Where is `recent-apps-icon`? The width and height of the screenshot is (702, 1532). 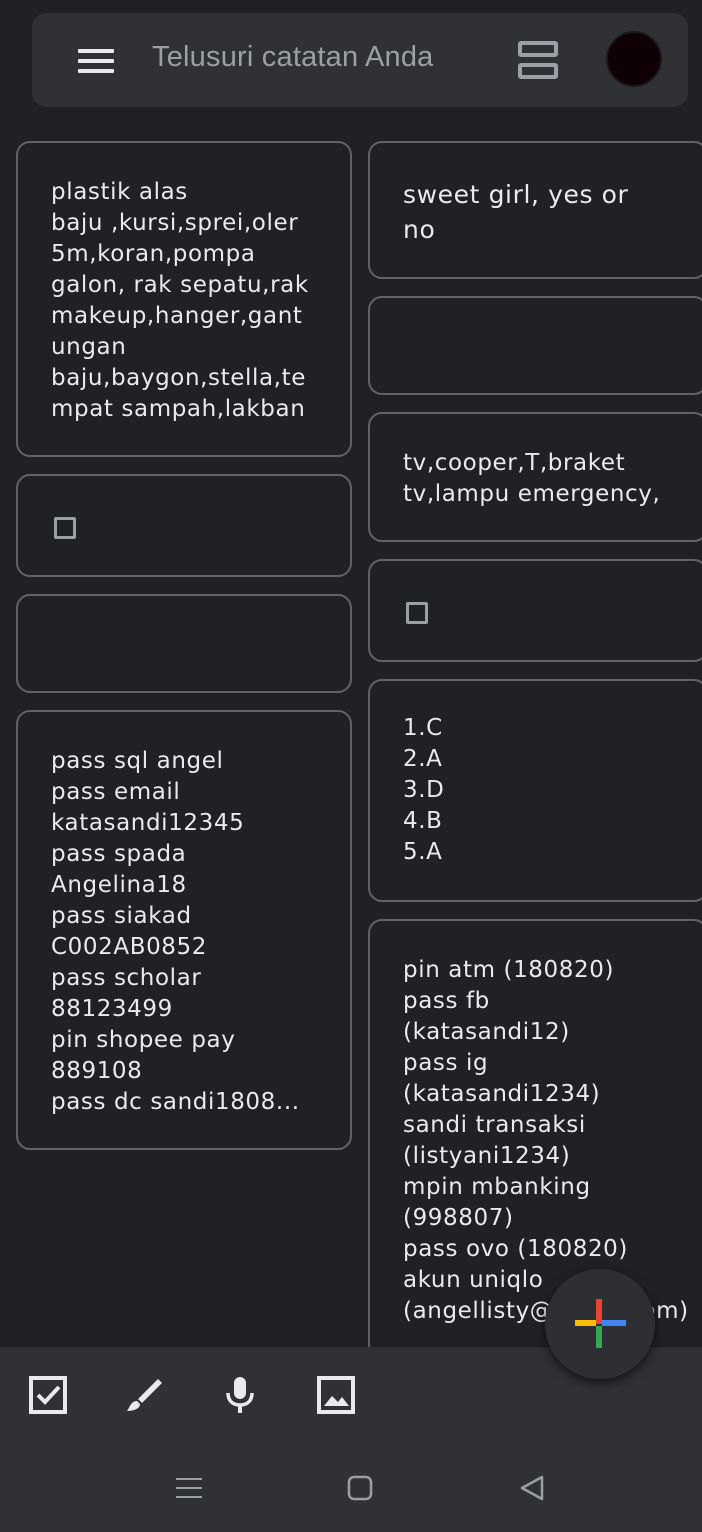
recent-apps-icon is located at coordinates (189, 1488).